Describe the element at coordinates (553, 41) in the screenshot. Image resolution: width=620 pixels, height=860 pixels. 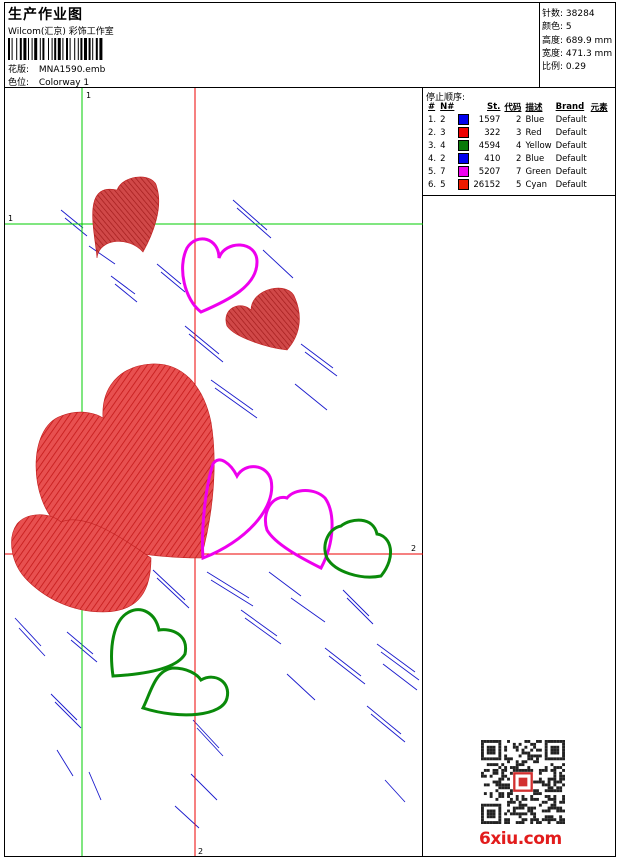
I see `stat-label: 高度:` at that location.